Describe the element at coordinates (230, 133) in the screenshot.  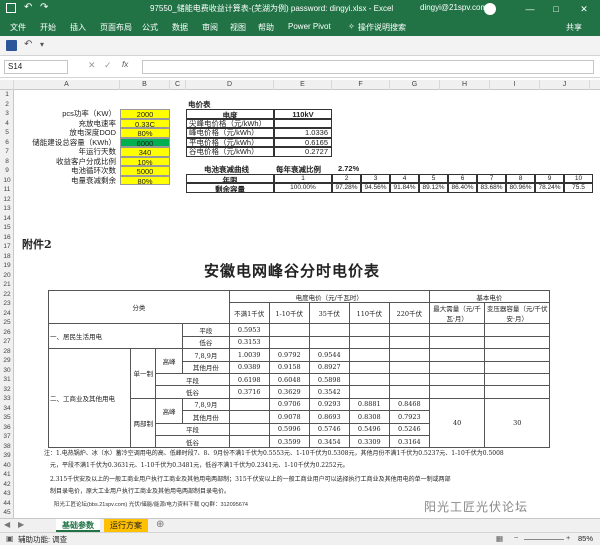
I see `price-label: 峰电价格（元/kWh）` at that location.